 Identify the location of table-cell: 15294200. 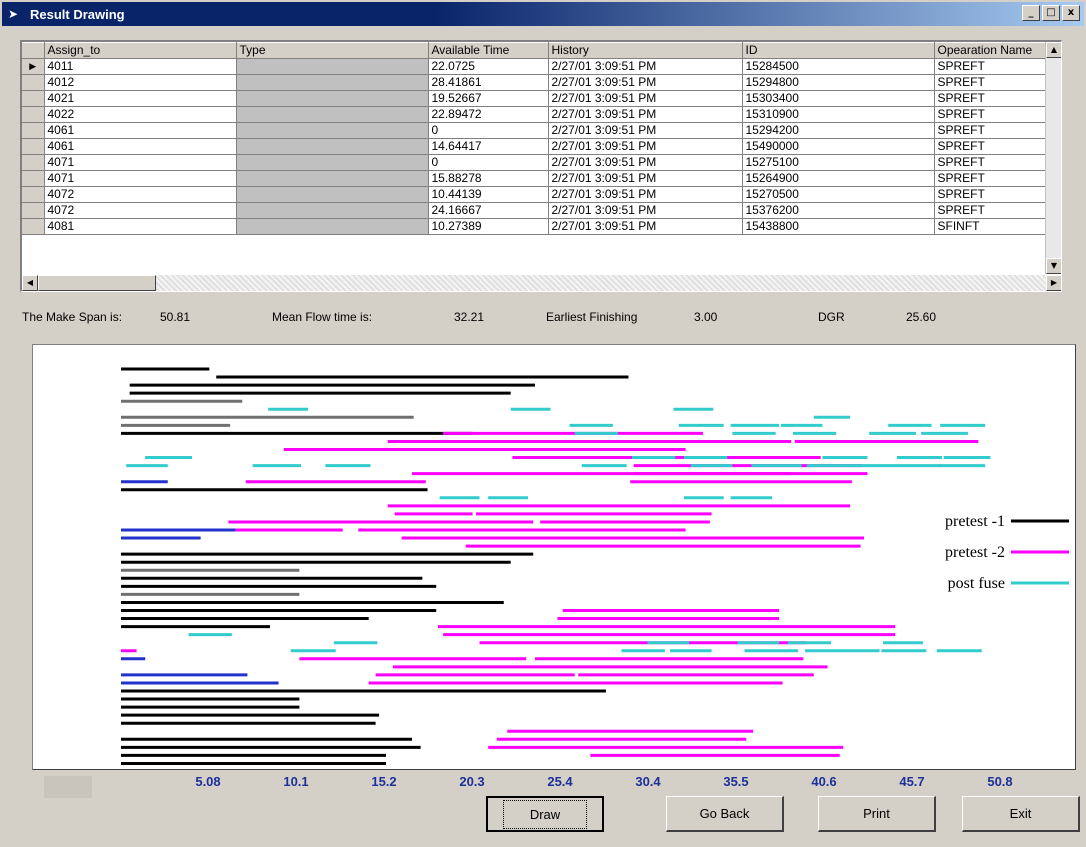
(838, 130).